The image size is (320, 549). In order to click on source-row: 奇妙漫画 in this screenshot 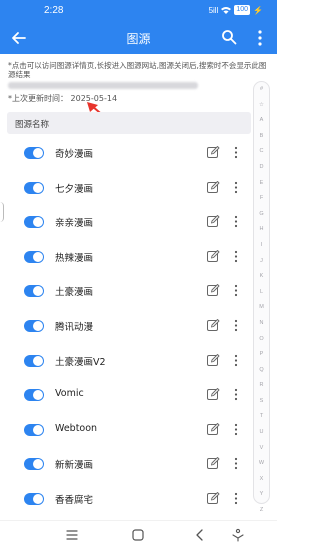, I will do `click(127, 154)`.